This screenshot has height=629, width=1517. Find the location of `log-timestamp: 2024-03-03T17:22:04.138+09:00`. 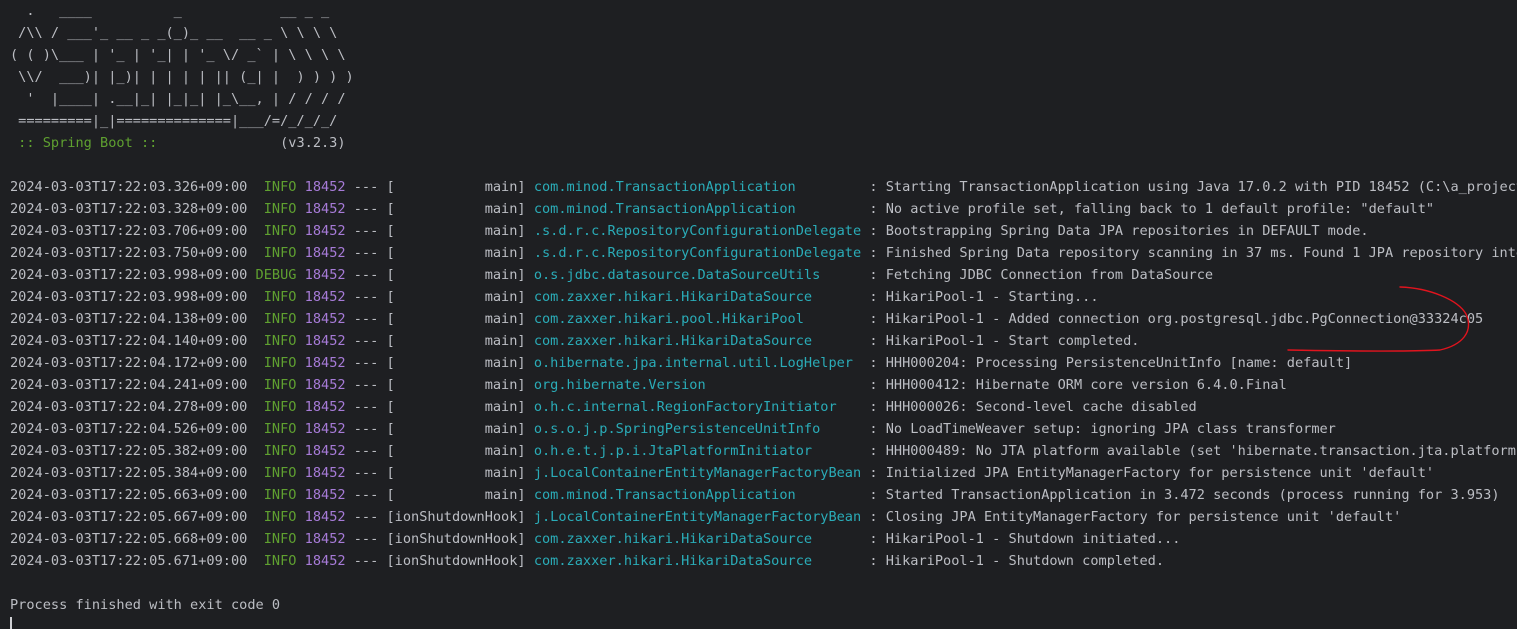

log-timestamp: 2024-03-03T17:22:04.138+09:00 is located at coordinates (129, 319).